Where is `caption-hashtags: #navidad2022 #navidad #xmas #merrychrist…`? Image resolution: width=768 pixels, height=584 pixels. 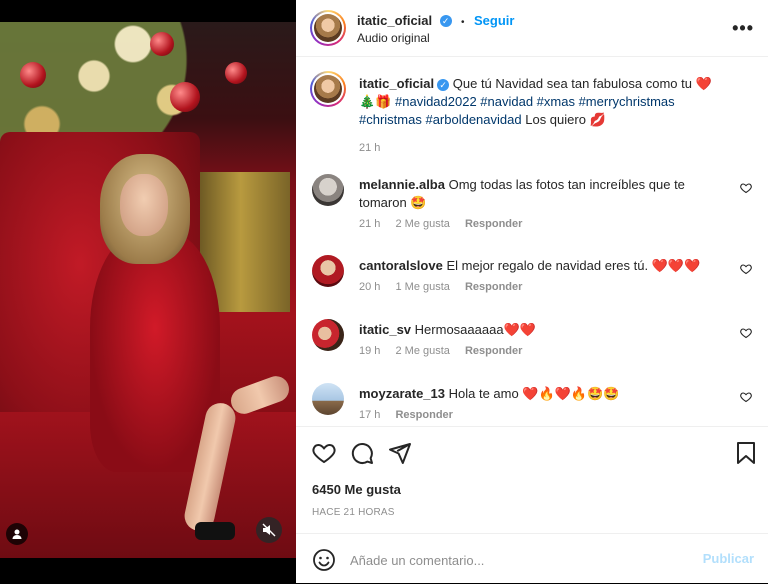 caption-hashtags: #navidad2022 #navidad #xmas #merrychrist… is located at coordinates (517, 110).